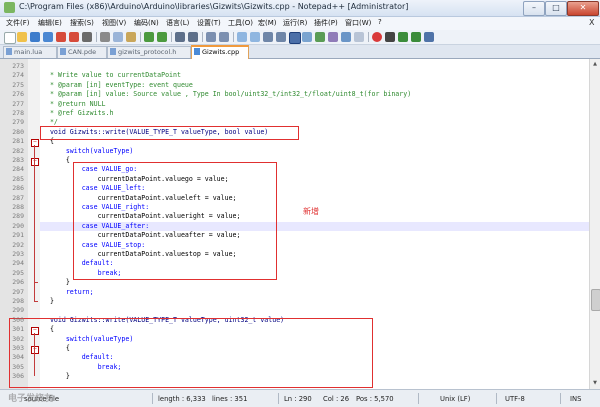 The width and height of the screenshot is (600, 407). I want to click on close-all-icon, so click(74, 37).